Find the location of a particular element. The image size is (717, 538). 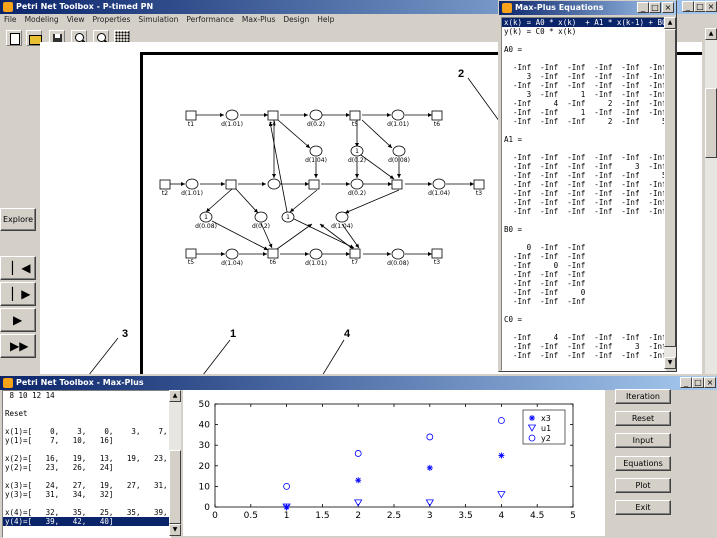

reset-button: Reset is located at coordinates (643, 418).